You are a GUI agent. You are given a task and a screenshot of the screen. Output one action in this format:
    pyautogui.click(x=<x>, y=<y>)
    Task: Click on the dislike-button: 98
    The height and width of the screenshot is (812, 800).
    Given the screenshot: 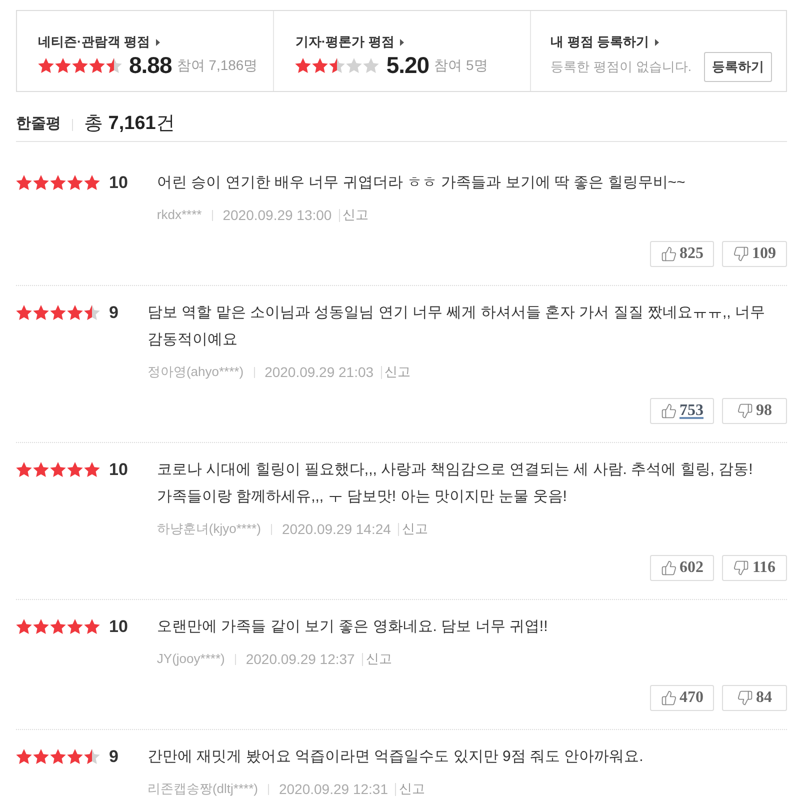 What is the action you would take?
    pyautogui.click(x=754, y=411)
    